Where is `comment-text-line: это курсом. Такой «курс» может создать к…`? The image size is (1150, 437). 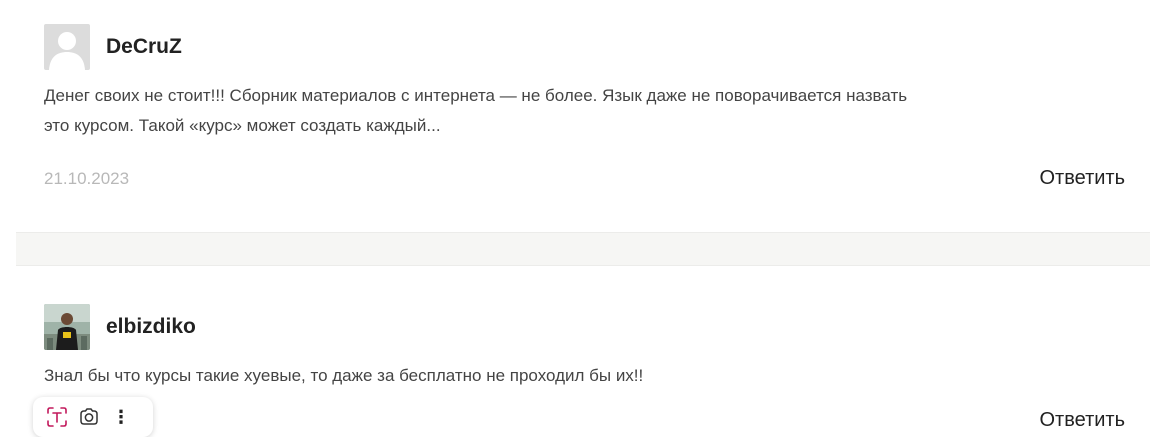 comment-text-line: это курсом. Такой «курс» может создать к… is located at coordinates (242, 125).